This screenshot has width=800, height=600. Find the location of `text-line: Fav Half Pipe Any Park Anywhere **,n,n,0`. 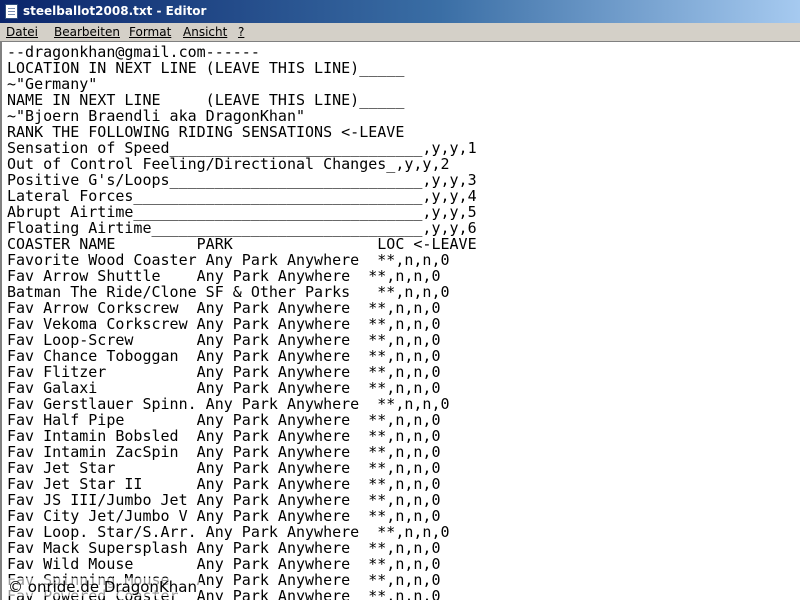

text-line: Fav Half Pipe Any Park Anywhere **,n,n,0 is located at coordinates (242, 420).